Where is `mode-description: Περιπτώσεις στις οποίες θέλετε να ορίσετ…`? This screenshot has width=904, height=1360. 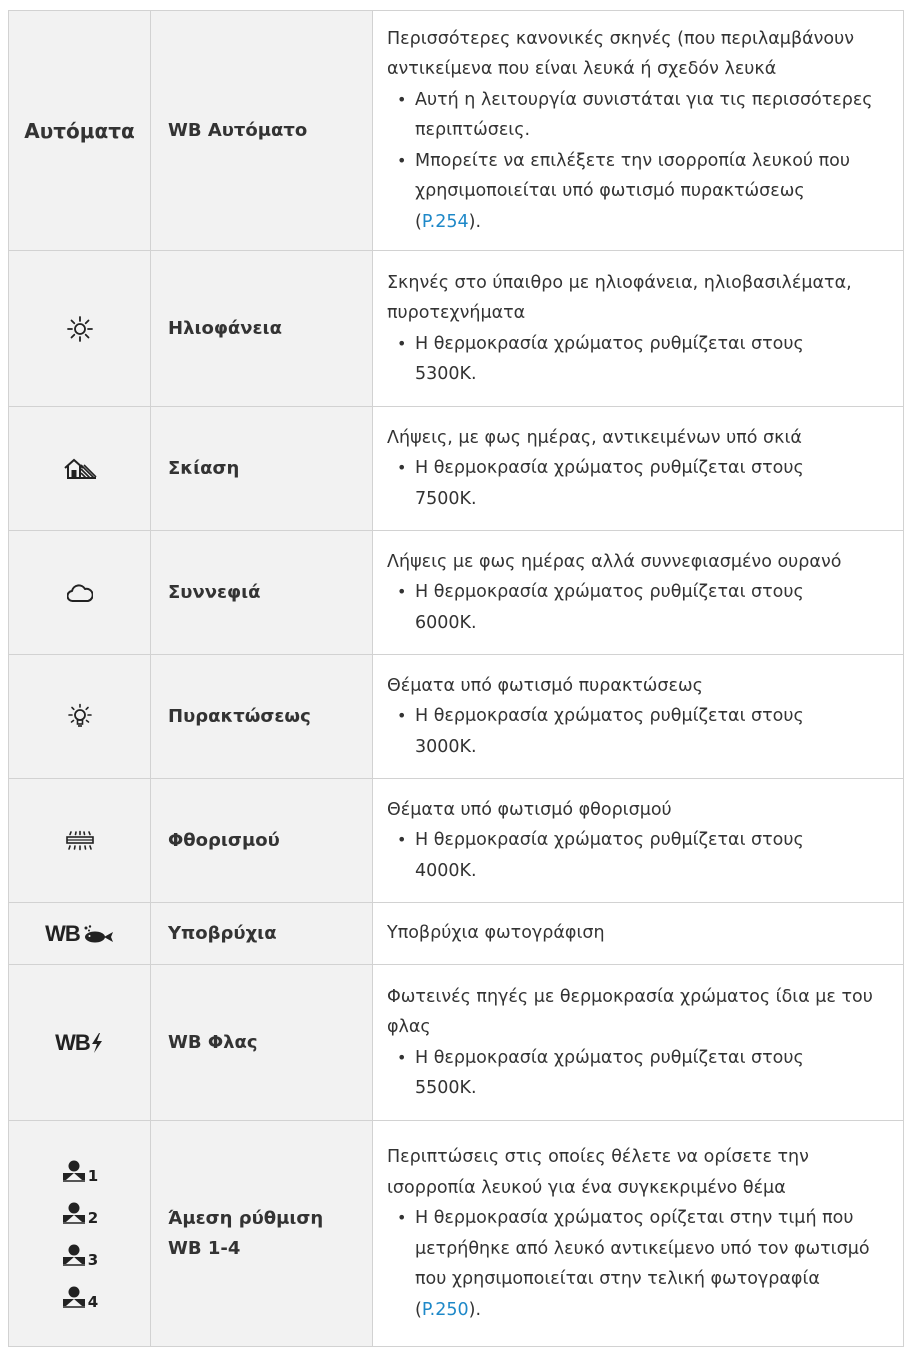
mode-description: Περιπτώσεις στις οποίες θέλετε να ορίσετ… is located at coordinates (638, 1233).